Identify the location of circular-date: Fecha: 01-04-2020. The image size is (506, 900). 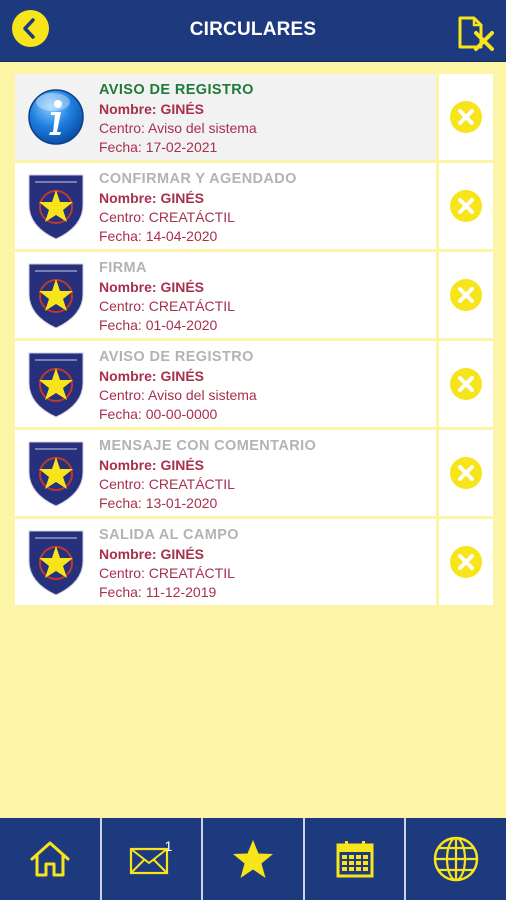
(158, 325).